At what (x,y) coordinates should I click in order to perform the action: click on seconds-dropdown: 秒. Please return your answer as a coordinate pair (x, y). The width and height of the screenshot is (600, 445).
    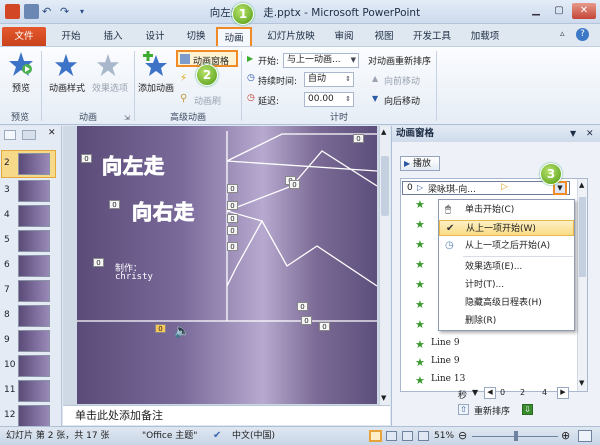
    Looking at the image, I should click on (464, 394).